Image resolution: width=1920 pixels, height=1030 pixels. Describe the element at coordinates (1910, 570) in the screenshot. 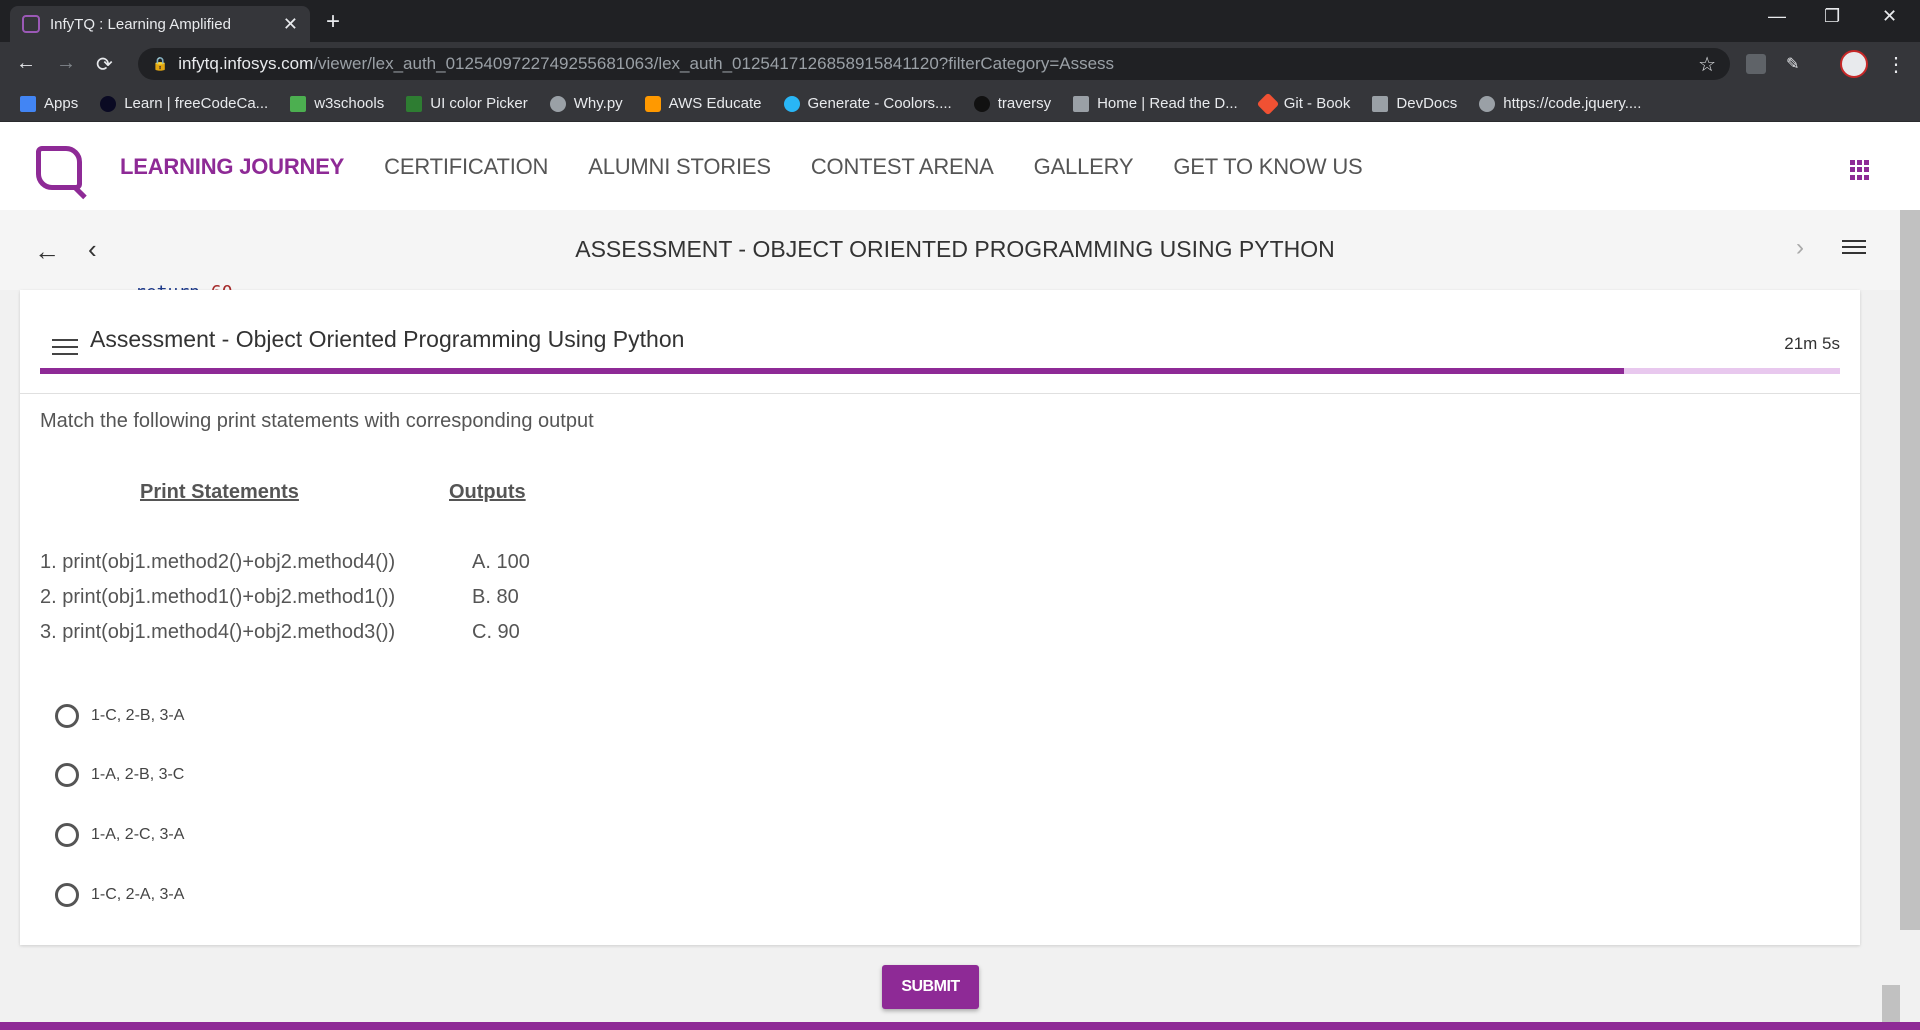

I see `scrollbar-thumb` at that location.